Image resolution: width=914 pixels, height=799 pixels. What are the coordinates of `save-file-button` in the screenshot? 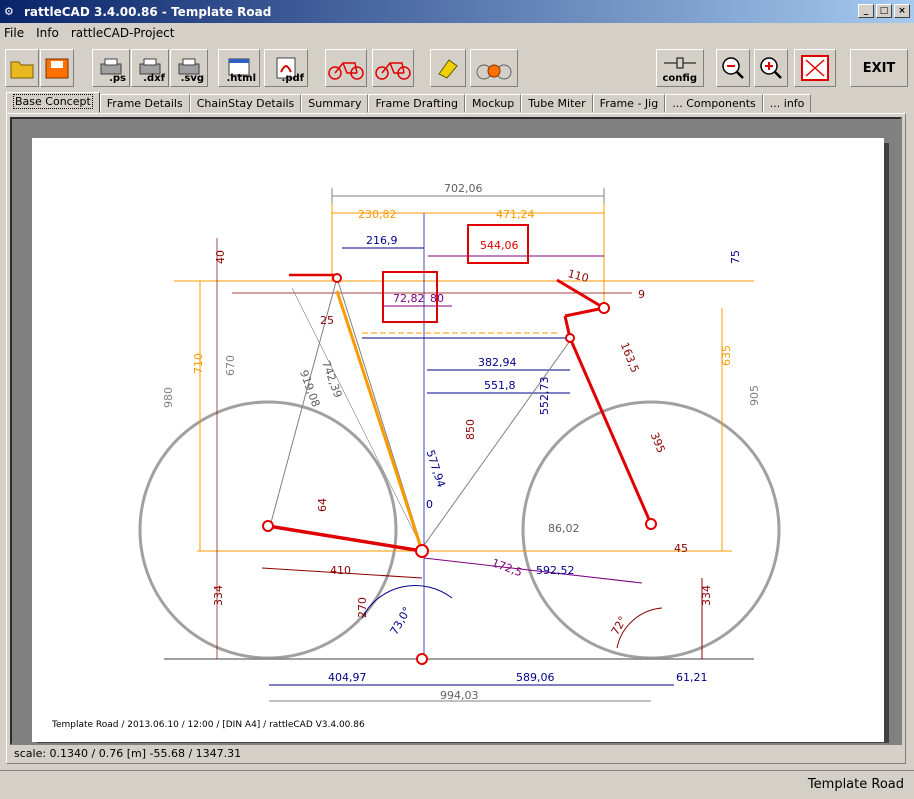 It's located at (57, 68).